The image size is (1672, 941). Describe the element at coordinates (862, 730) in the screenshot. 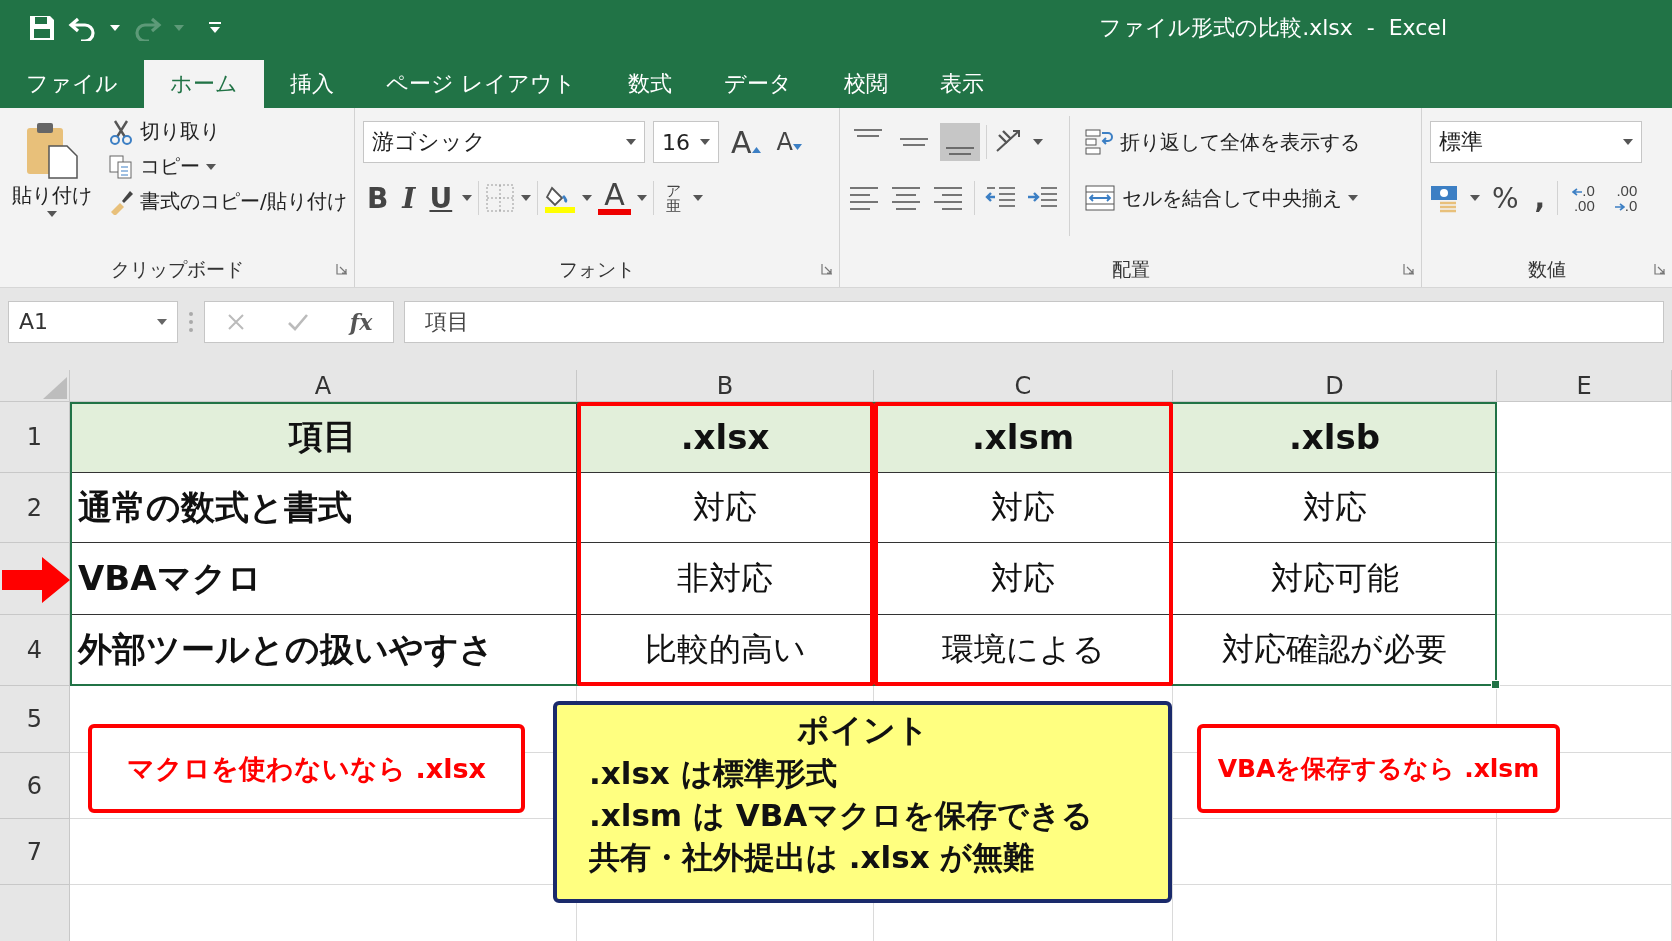

I see `note-title: ポイント` at that location.